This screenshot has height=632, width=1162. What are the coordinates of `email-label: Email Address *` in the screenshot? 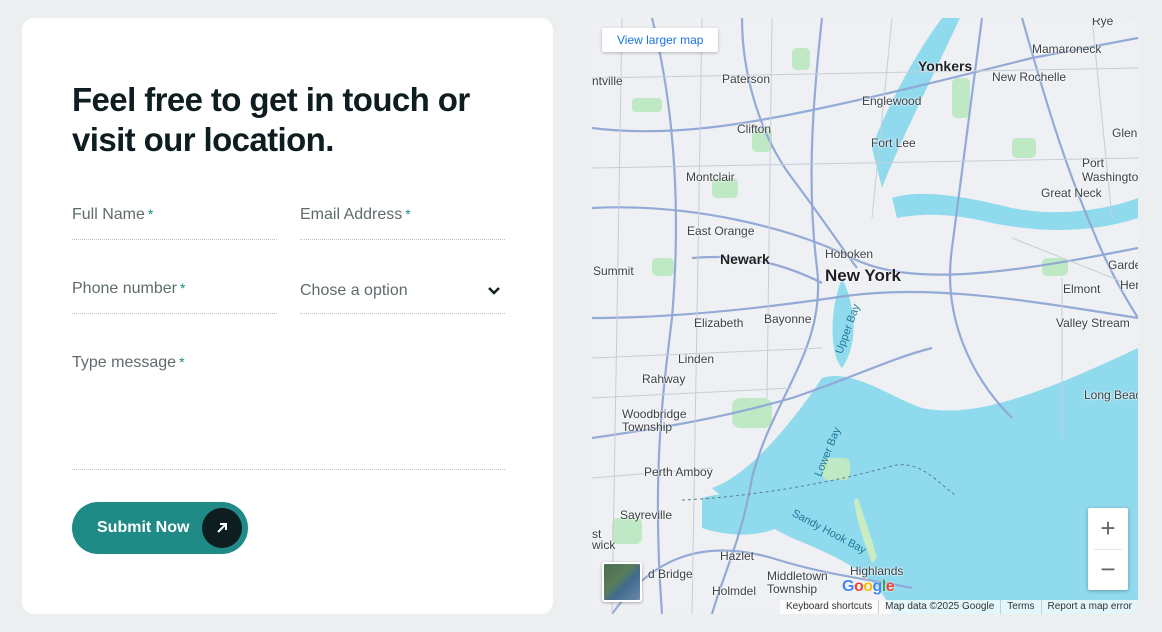 It's located at (355, 214).